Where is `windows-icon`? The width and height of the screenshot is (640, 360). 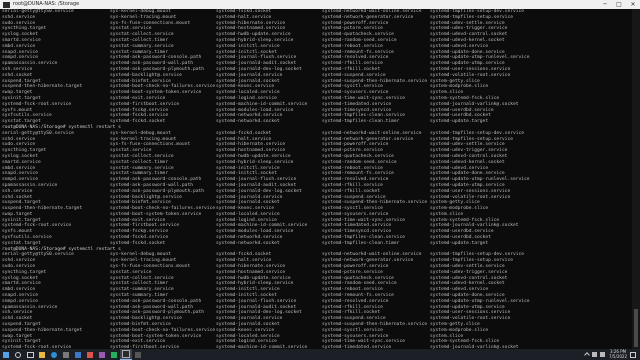
windows-icon is located at coordinates (6, 354).